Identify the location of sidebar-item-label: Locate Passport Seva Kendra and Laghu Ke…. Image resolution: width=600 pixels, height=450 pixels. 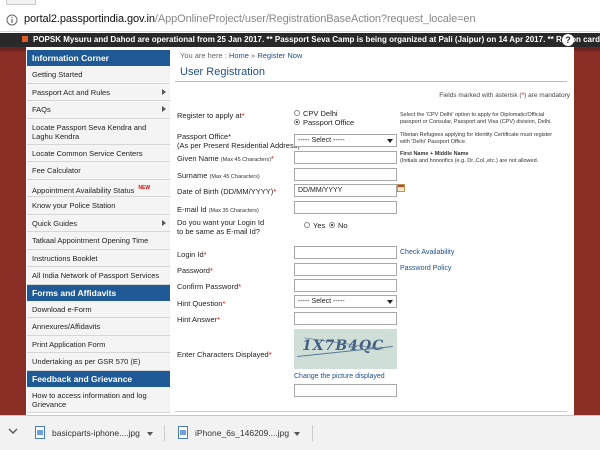
(89, 131).